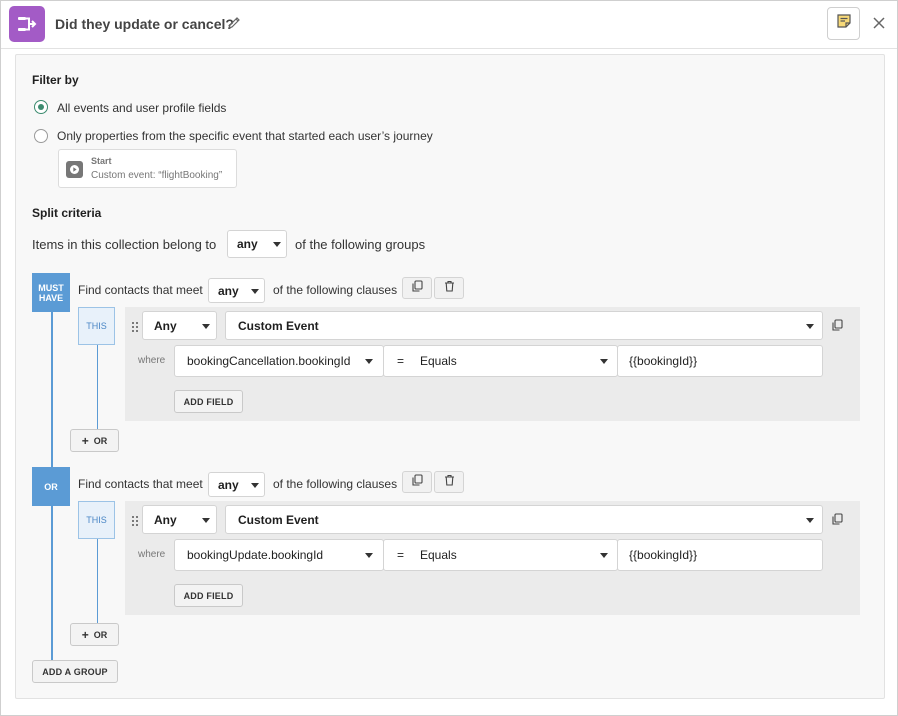 The image size is (898, 716). Describe the element at coordinates (360, 244) in the screenshot. I see `groups-sentence-suffix: of the following groups` at that location.